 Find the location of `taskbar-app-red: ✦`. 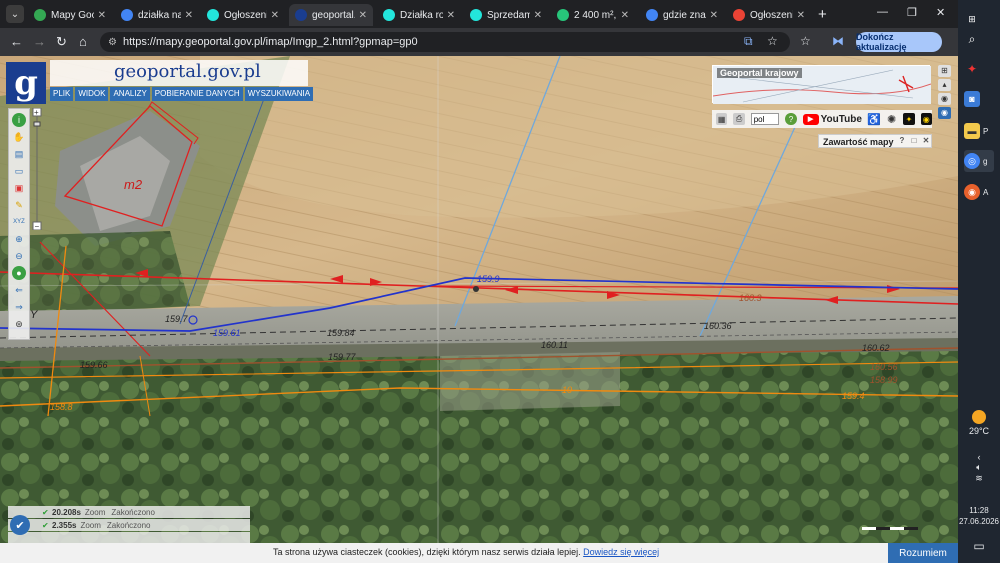

taskbar-app-red: ✦ is located at coordinates (979, 69).